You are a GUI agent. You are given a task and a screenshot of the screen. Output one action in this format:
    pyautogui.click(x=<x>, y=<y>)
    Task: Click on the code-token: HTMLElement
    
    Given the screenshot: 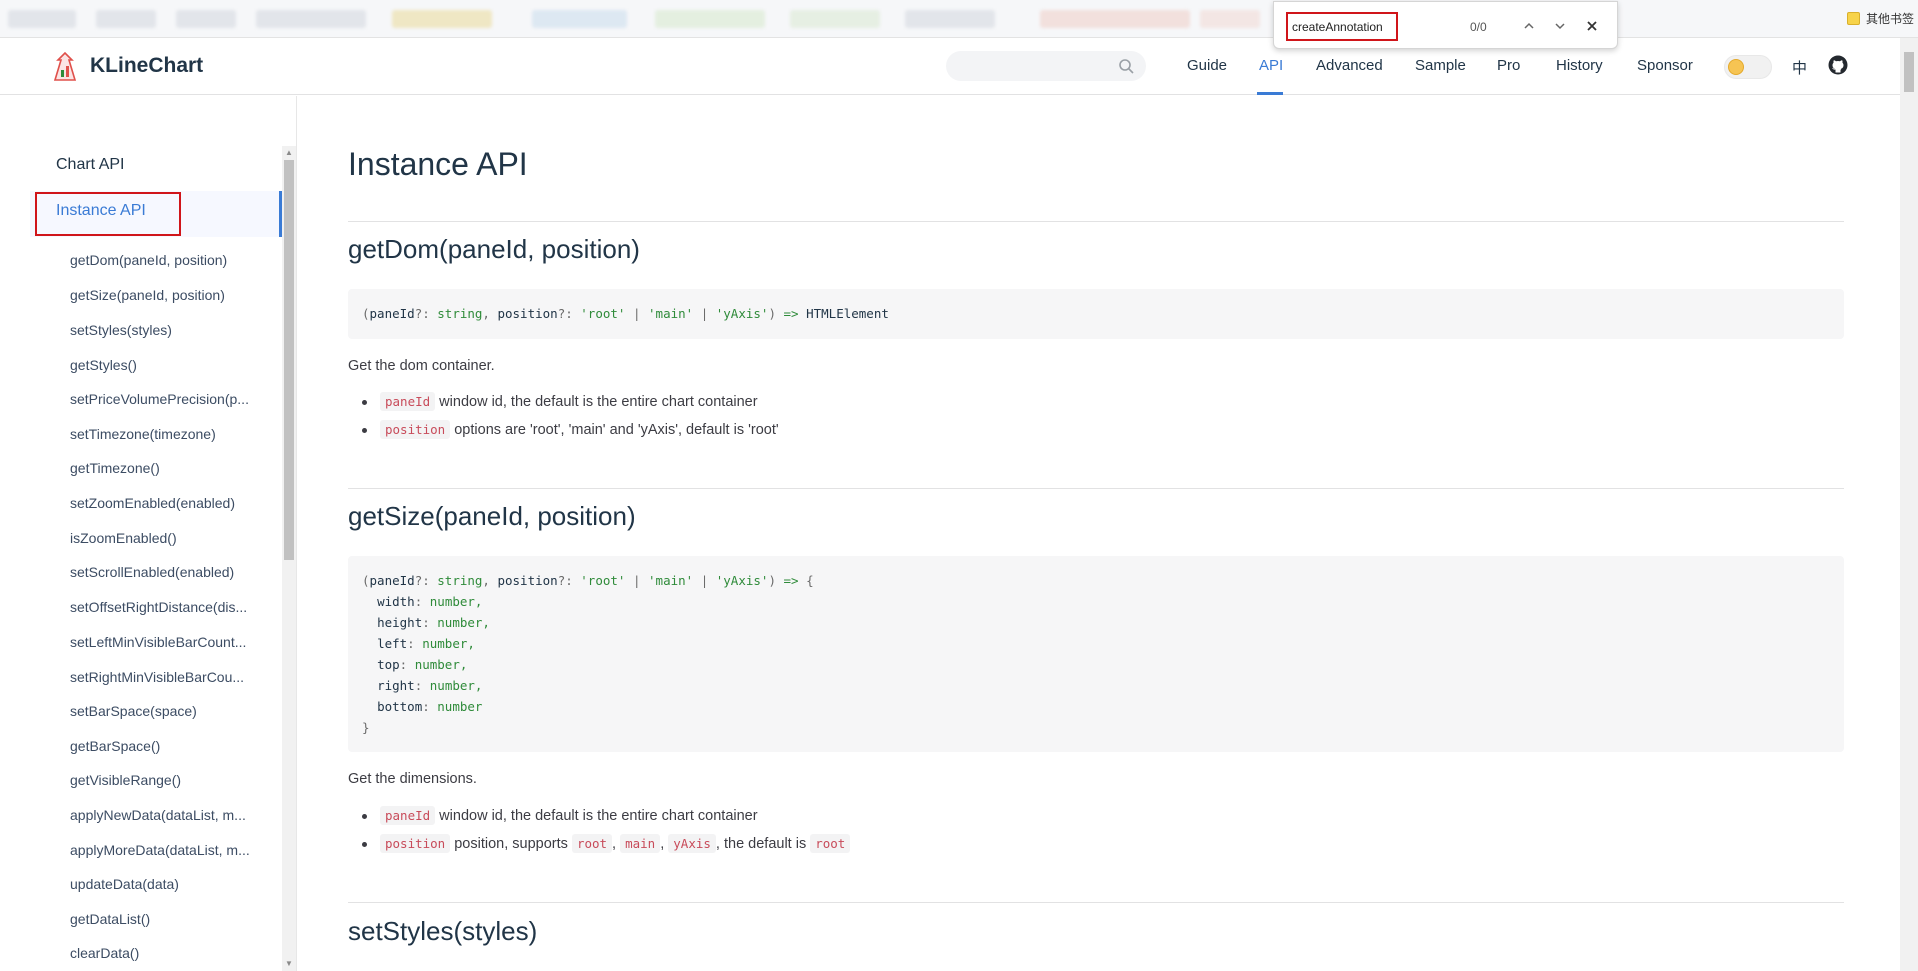 What is the action you would take?
    pyautogui.click(x=847, y=313)
    